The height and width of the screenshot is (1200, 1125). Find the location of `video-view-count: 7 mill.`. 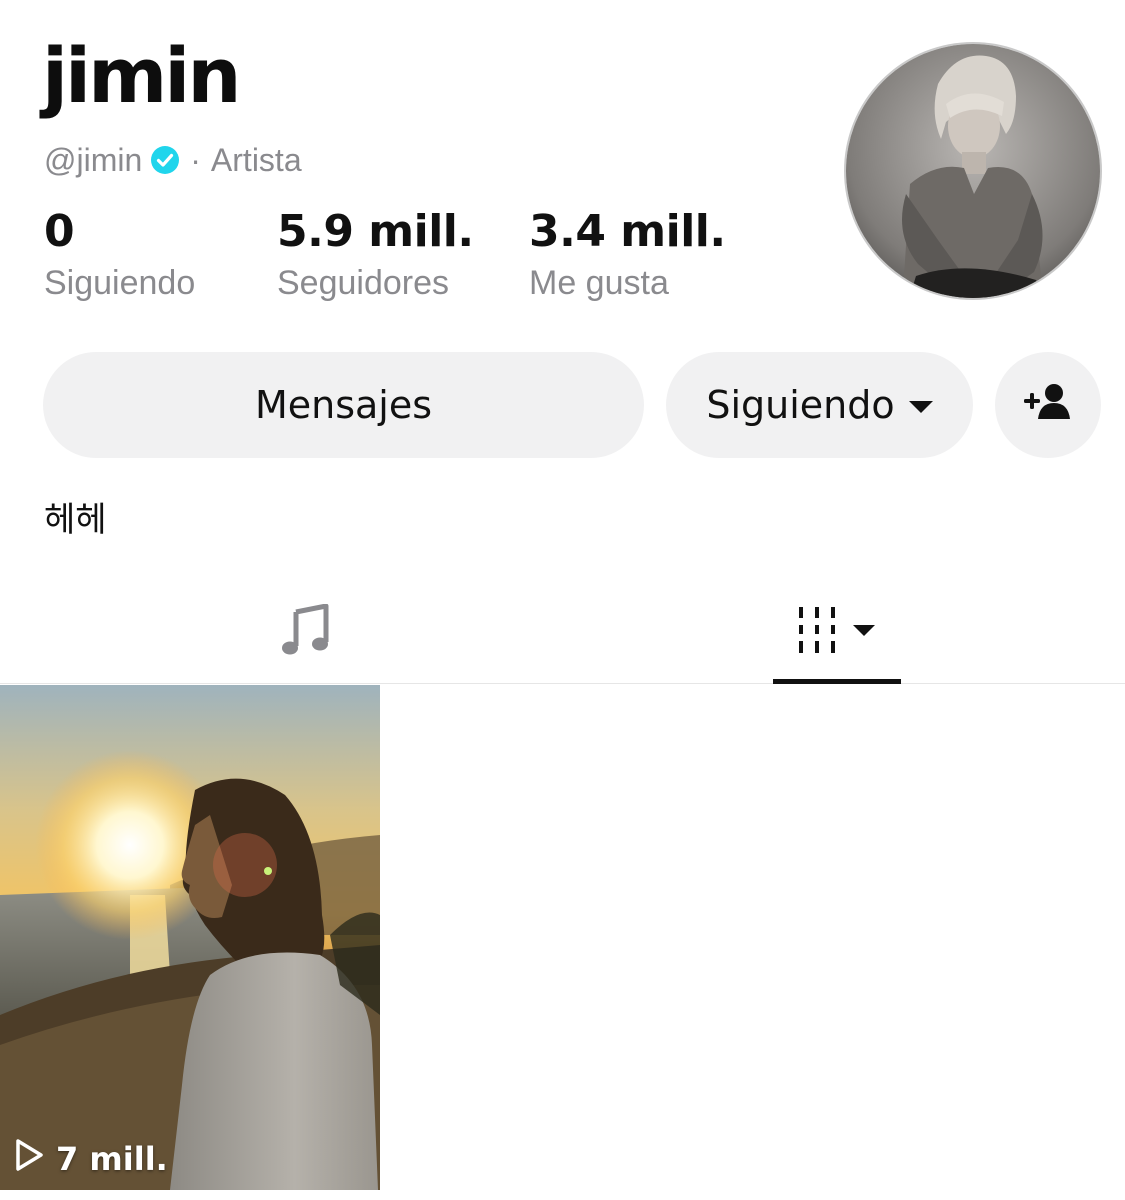

video-view-count: 7 mill. is located at coordinates (91, 1159).